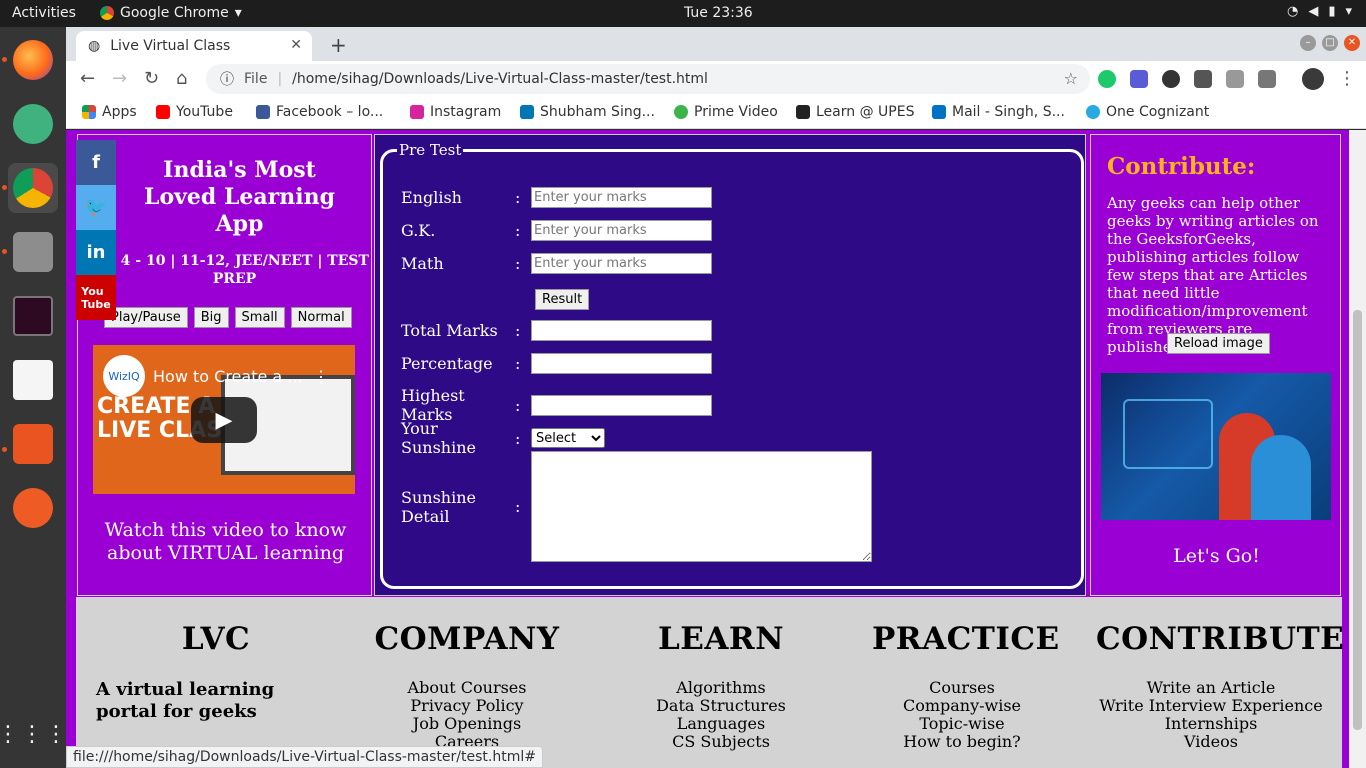 This screenshot has height=768, width=1366. Describe the element at coordinates (721, 742) in the screenshot. I see `footer-link: CS Subjects` at that location.